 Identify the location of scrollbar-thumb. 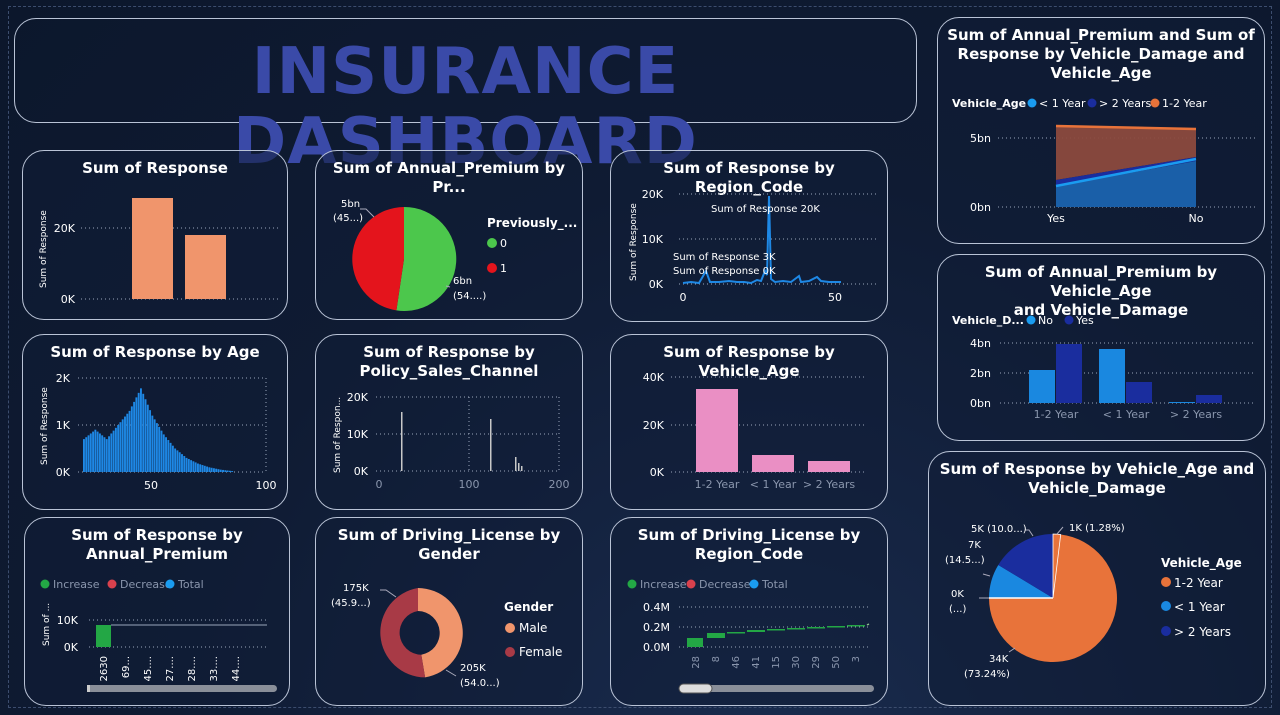
(88, 688).